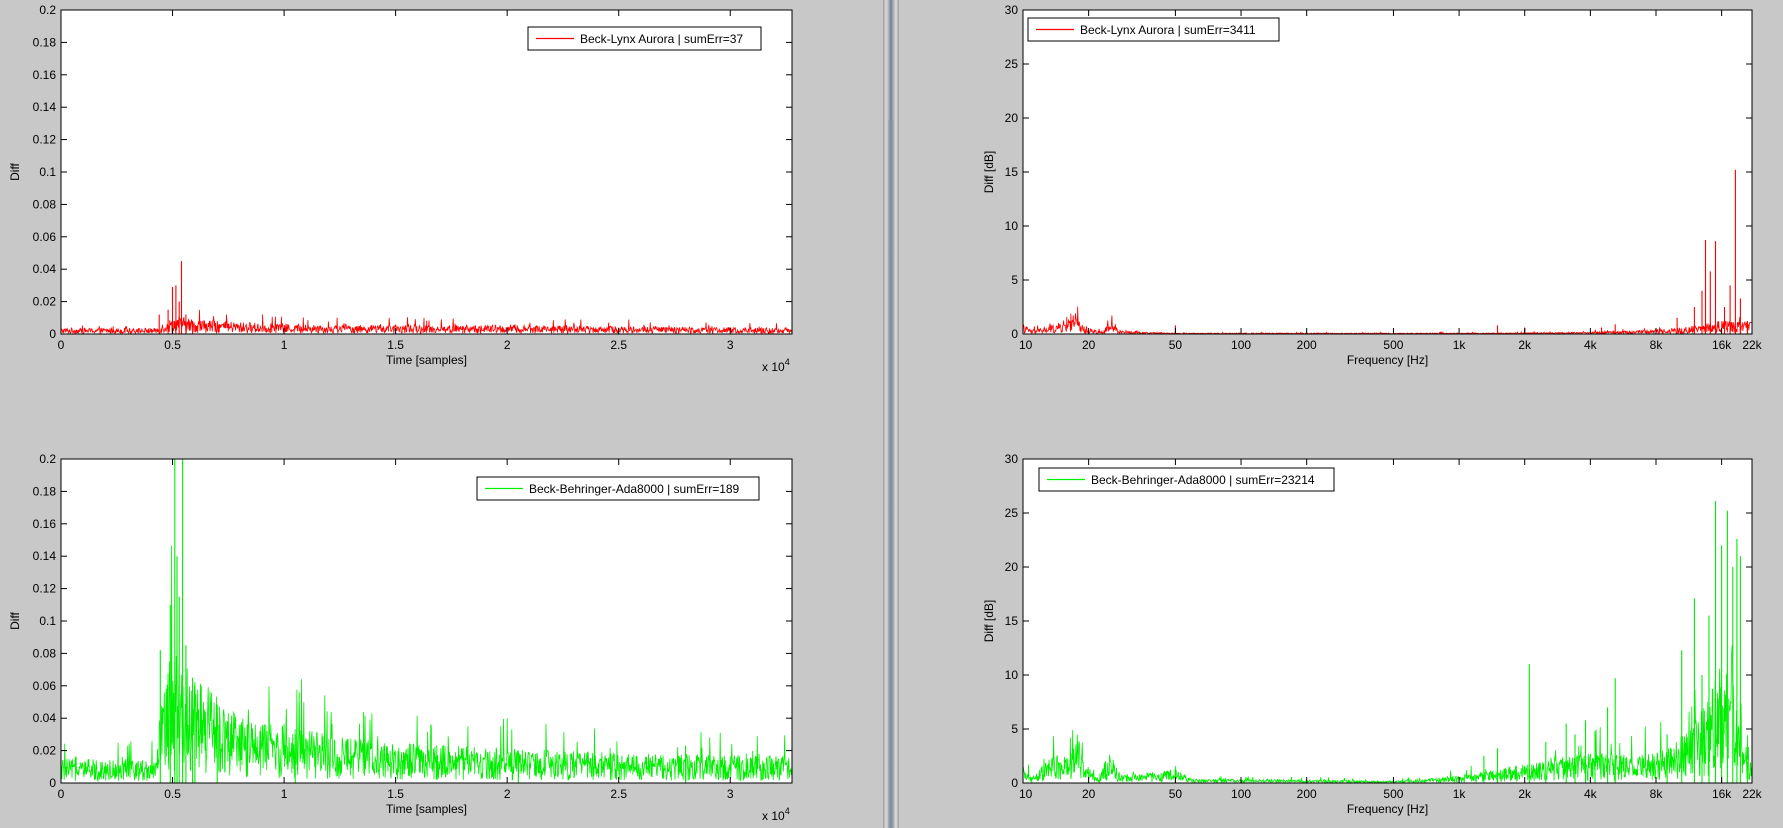 This screenshot has width=1783, height=828. I want to click on legend-label: Beck-Behringer-Ada8000 | sumErr=23214, so click(1203, 480).